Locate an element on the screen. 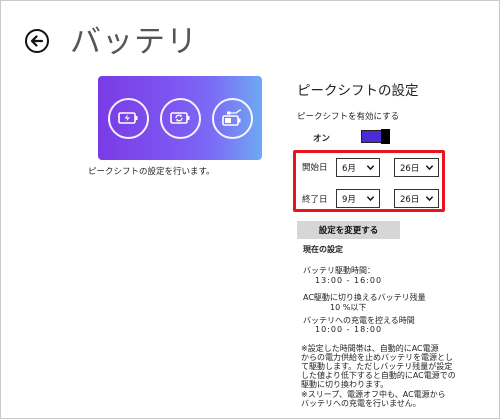  battery-plug-icon is located at coordinates (232, 118).